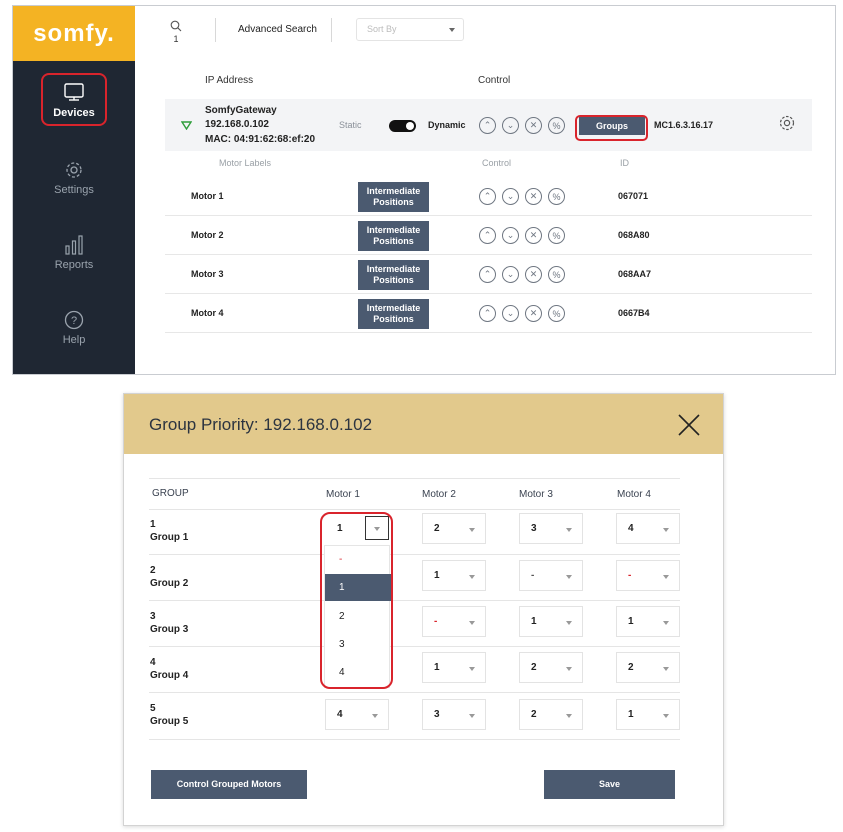  What do you see at coordinates (207, 274) in the screenshot?
I see `motor-name: Motor 3` at bounding box center [207, 274].